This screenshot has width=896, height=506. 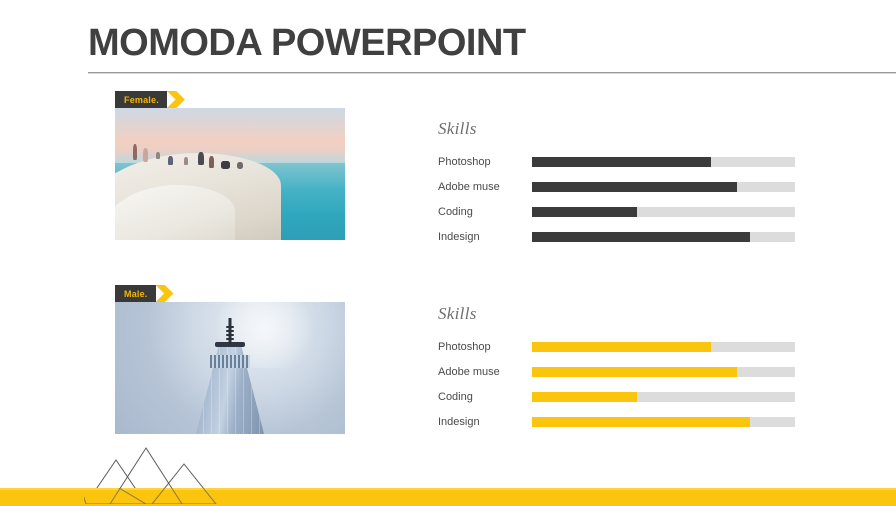 I want to click on title-divider, so click(x=492, y=73).